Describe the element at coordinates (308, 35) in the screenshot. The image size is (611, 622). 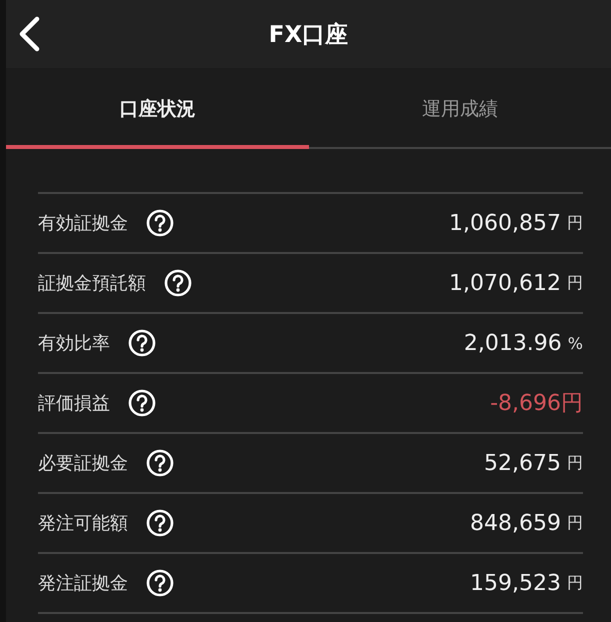
I see `screen-title: FX口座` at that location.